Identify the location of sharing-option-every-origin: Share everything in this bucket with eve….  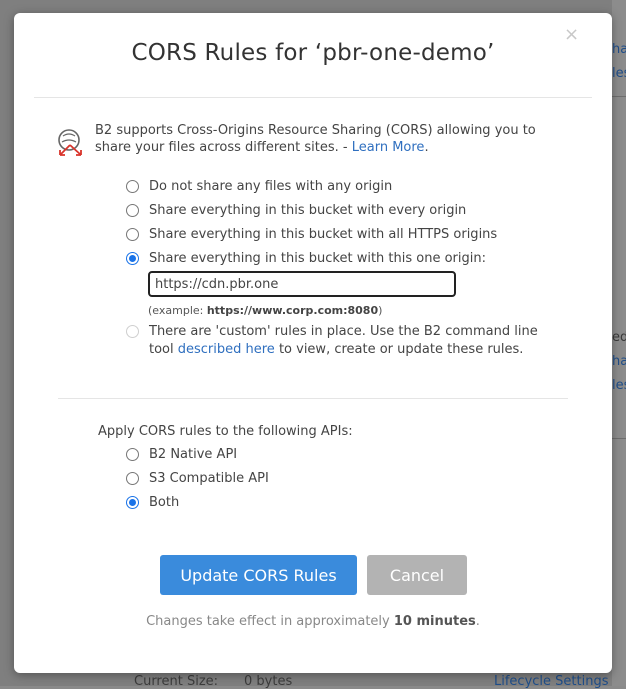
(296, 210).